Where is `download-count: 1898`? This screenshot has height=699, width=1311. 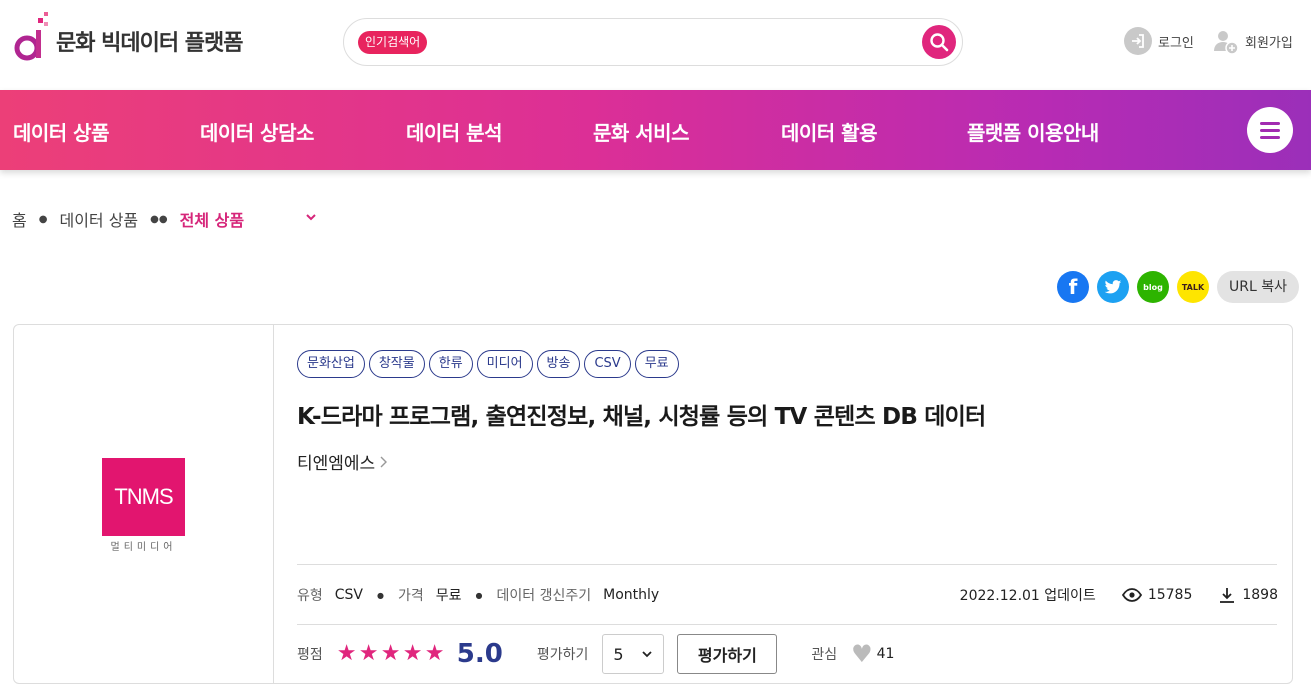
download-count: 1898 is located at coordinates (1248, 595).